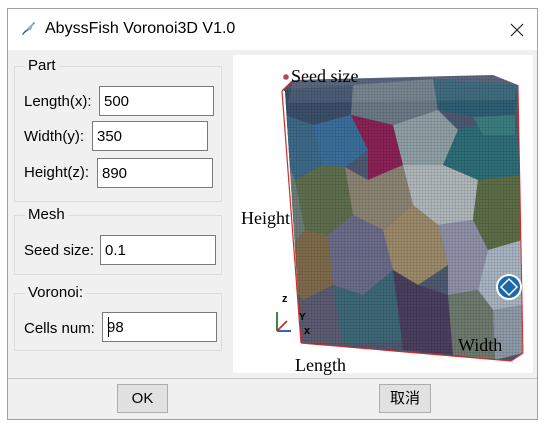 The width and height of the screenshot is (551, 432). Describe the element at coordinates (56, 293) in the screenshot. I see `voronoi-group-title: Voronoi:` at that location.